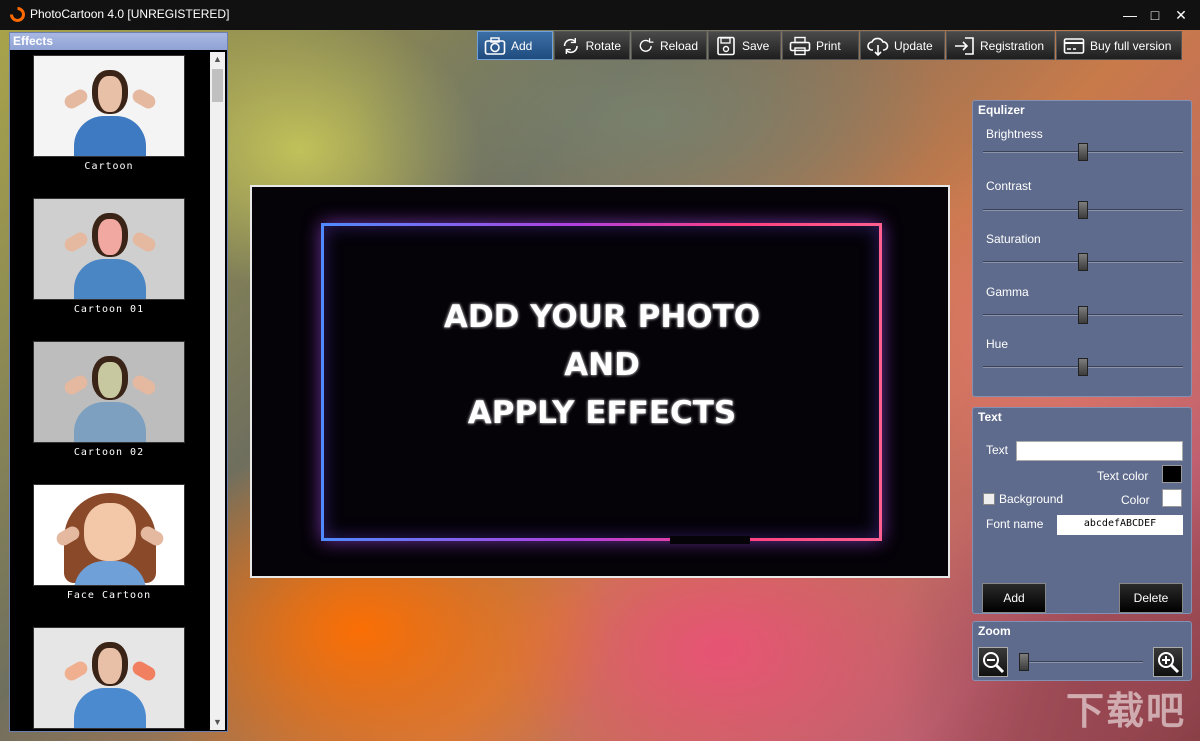 The width and height of the screenshot is (1200, 741). What do you see at coordinates (1123, 476) in the screenshot?
I see `text-color-label: Text color` at bounding box center [1123, 476].